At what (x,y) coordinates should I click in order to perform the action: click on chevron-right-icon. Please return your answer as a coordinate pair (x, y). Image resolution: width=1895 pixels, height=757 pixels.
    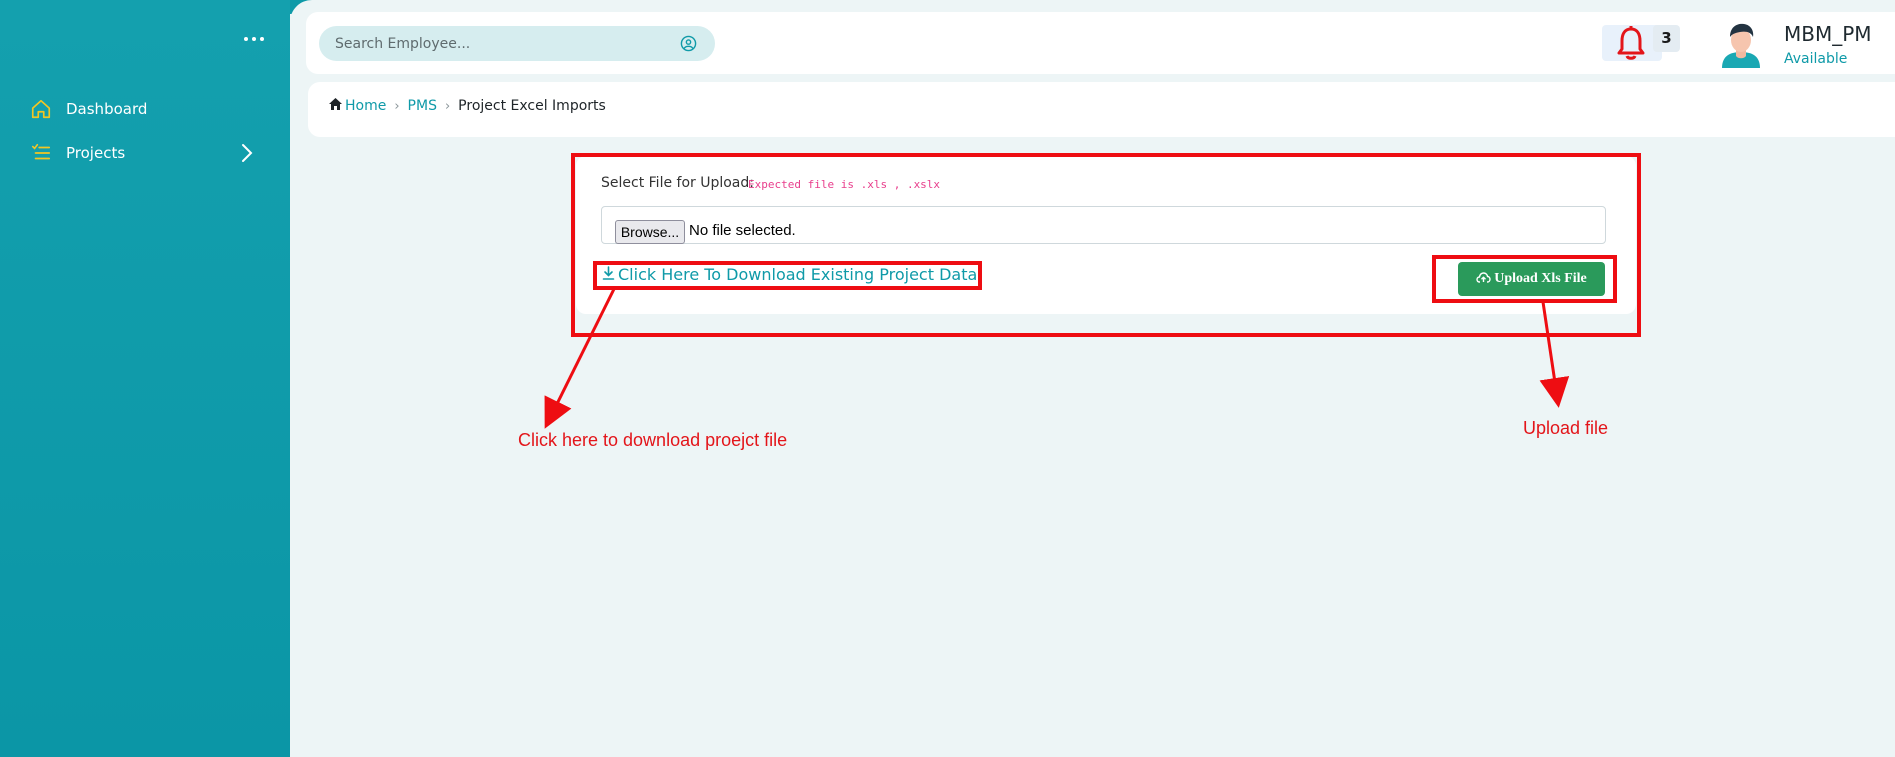
    Looking at the image, I should click on (247, 155).